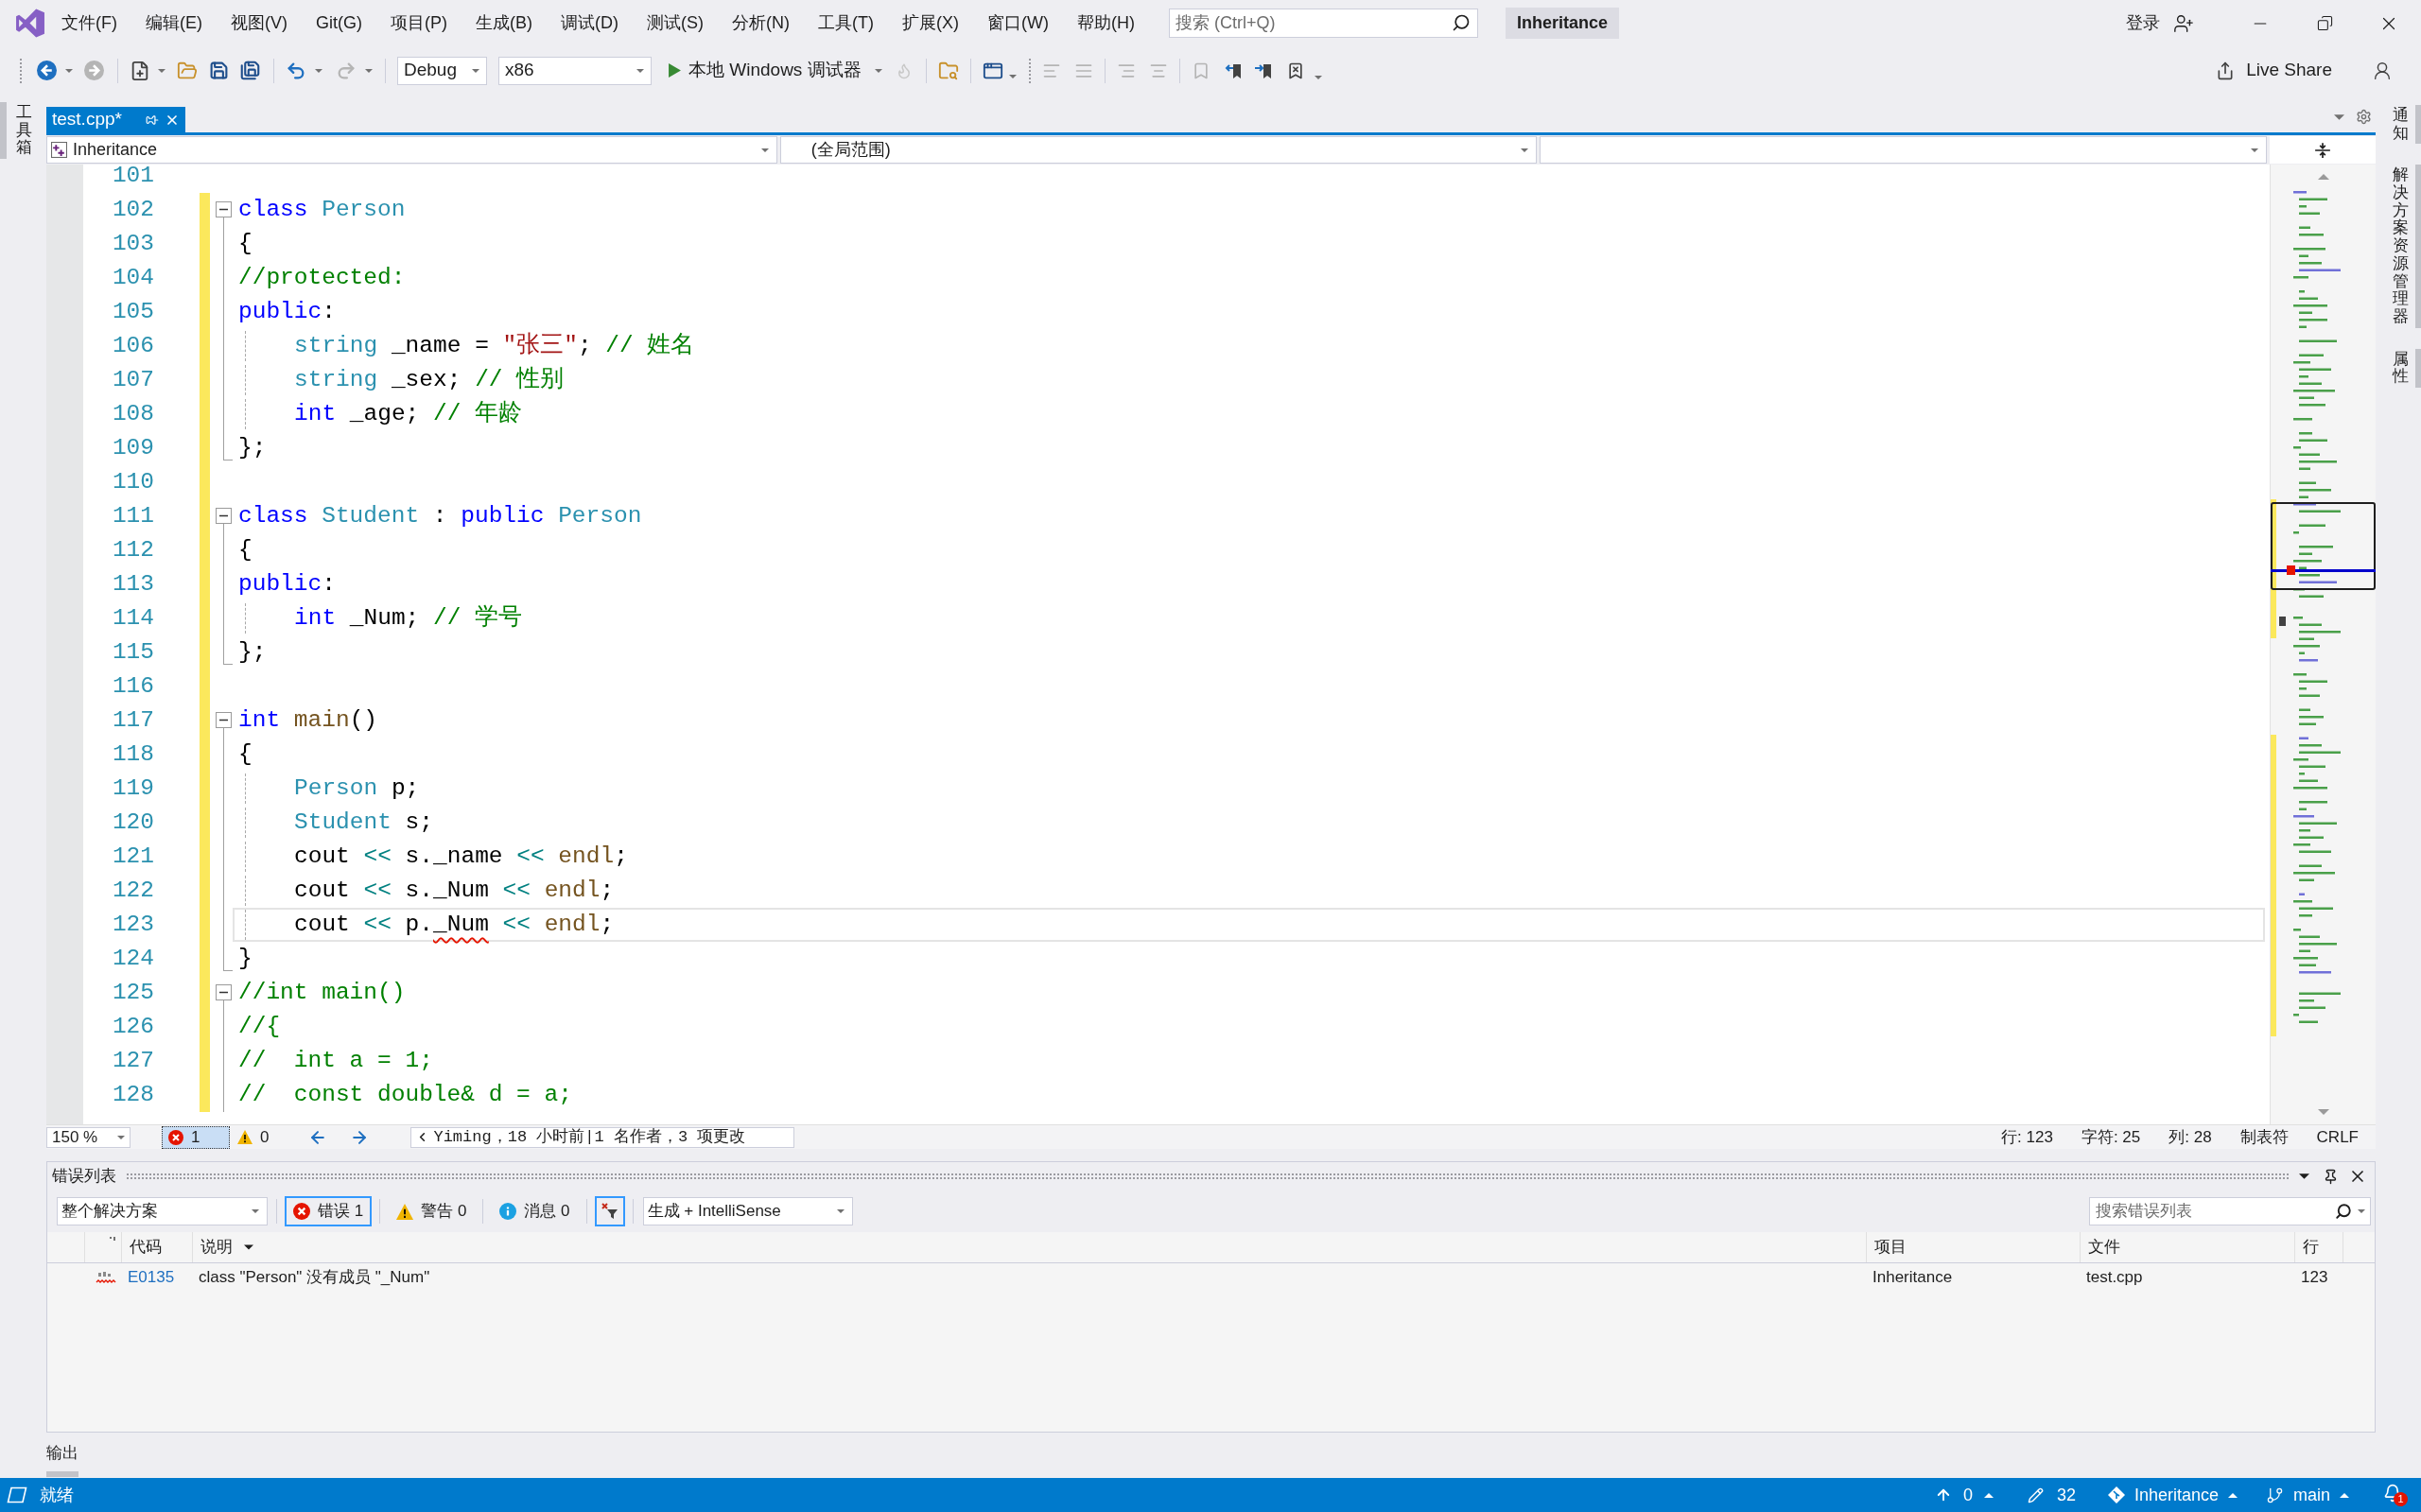 Image resolution: width=2421 pixels, height=1512 pixels. What do you see at coordinates (287, 584) in the screenshot?
I see `code-line: public:` at bounding box center [287, 584].